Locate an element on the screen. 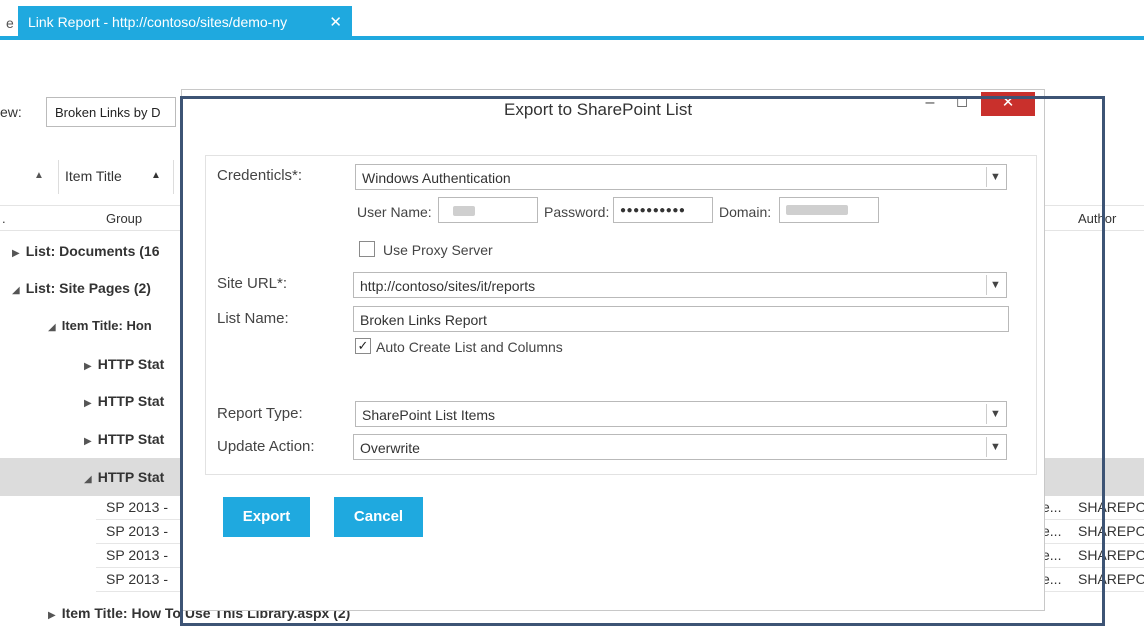 This screenshot has width=1144, height=629. view-select: Broken Links by D is located at coordinates (111, 112).